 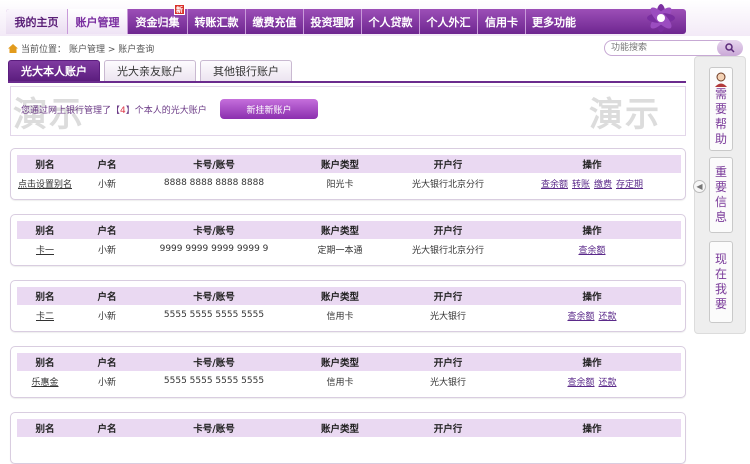 I want to click on important-info-char: 重, so click(x=720, y=172).